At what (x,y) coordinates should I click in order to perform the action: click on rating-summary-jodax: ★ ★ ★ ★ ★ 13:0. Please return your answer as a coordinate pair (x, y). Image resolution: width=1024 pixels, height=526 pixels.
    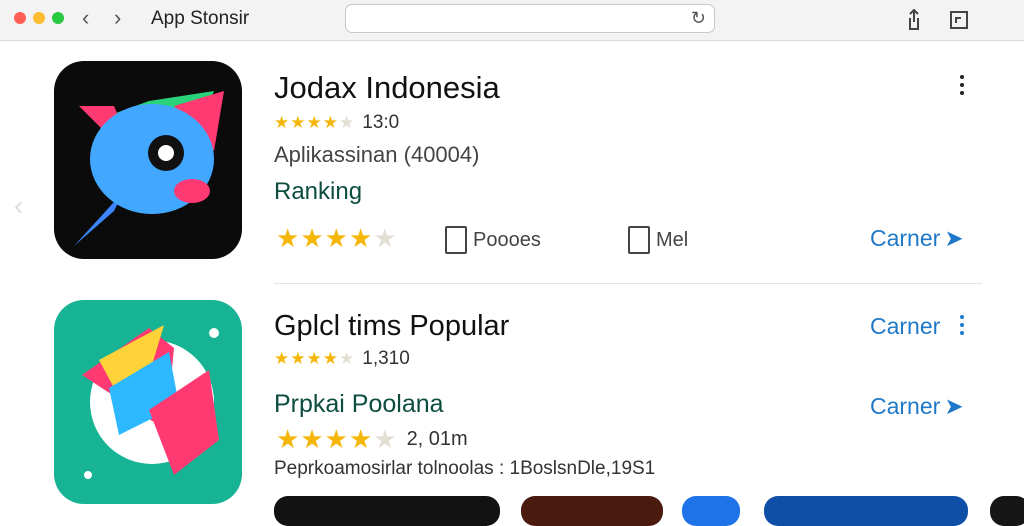
    Looking at the image, I should click on (336, 123).